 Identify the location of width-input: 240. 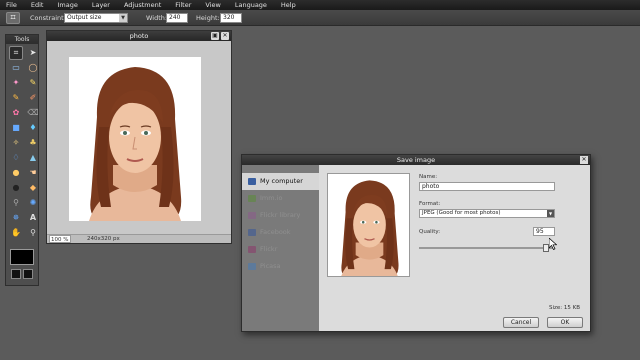
(177, 18).